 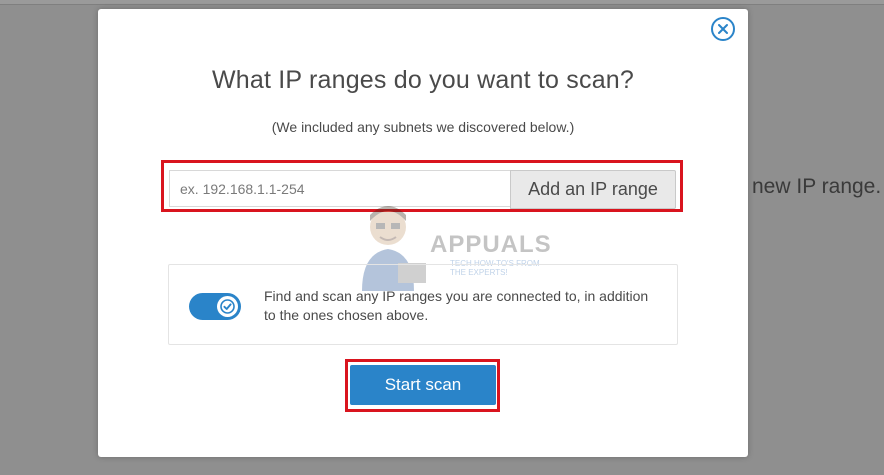 I want to click on background-partial-text: new IP range., so click(x=817, y=186).